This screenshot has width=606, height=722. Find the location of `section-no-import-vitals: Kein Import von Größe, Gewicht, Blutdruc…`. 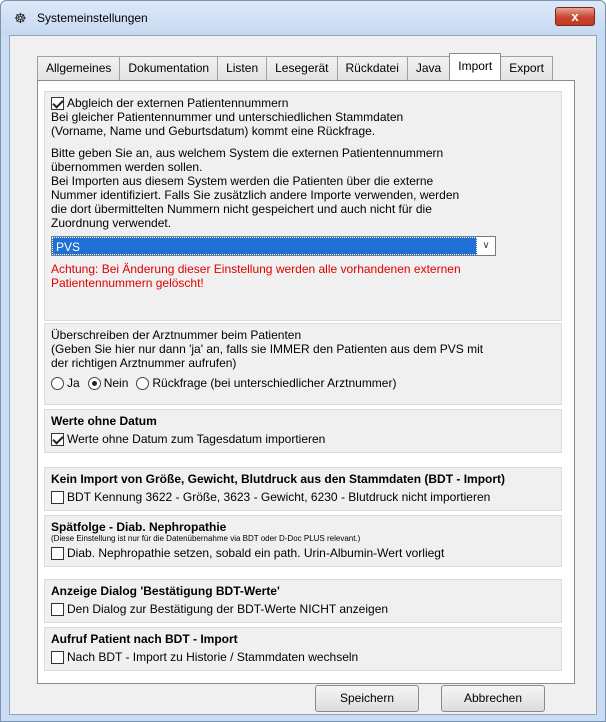

section-no-import-vitals: Kein Import von Größe, Gewicht, Blutdruc… is located at coordinates (303, 489).